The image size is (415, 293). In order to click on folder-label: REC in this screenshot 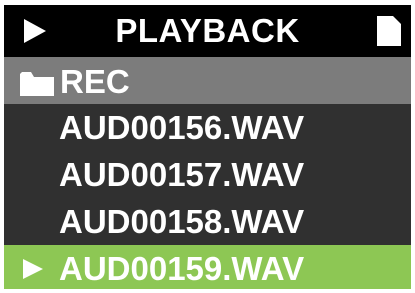, I will do `click(95, 81)`.